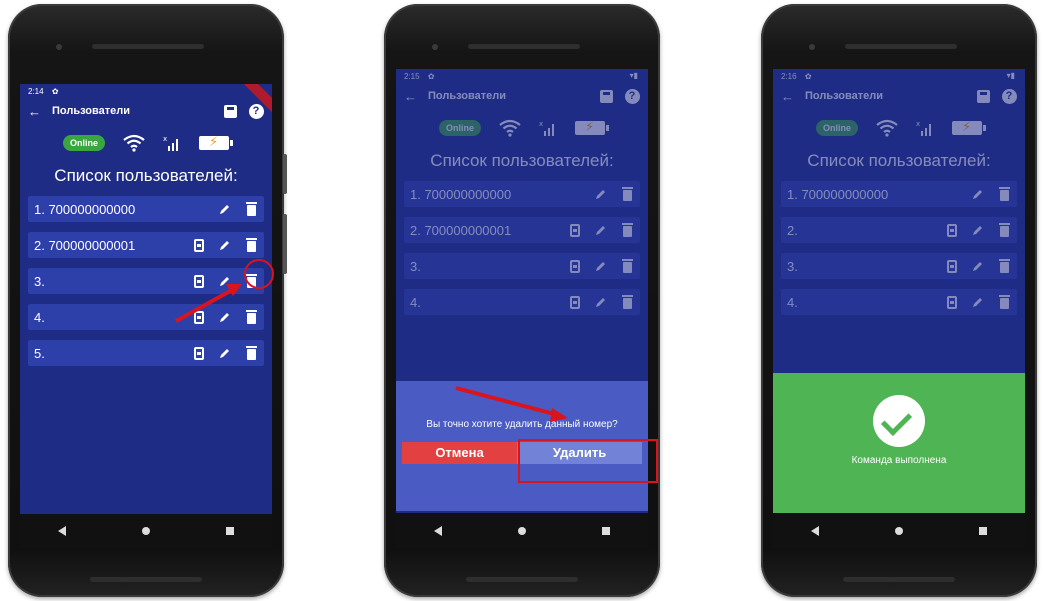 The height and width of the screenshot is (601, 1043). What do you see at coordinates (918, 124) in the screenshot?
I see `svg-text: x` at bounding box center [918, 124].